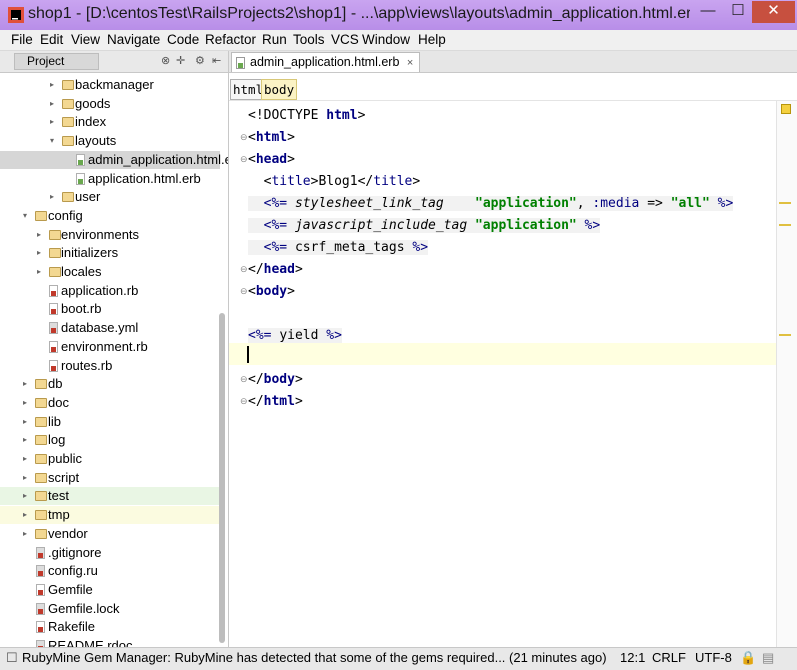 The image size is (797, 670). I want to click on menu-code: Code, so click(183, 39).